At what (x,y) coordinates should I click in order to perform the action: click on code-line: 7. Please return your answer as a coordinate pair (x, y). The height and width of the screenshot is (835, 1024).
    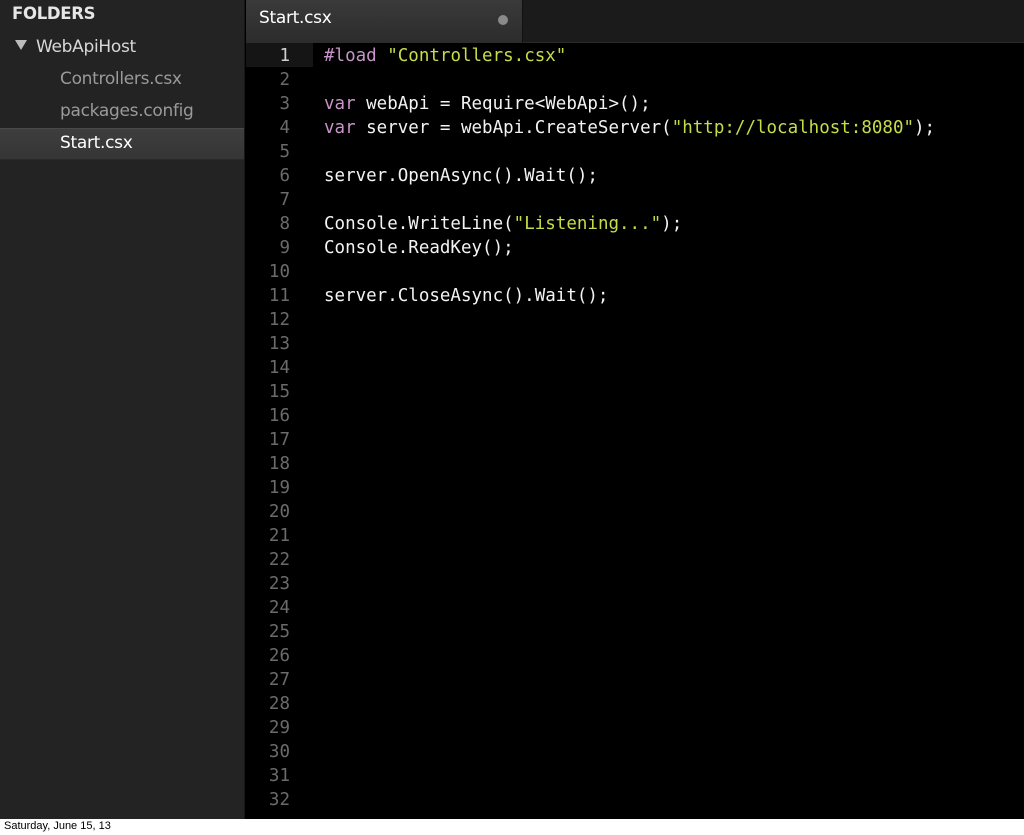
    Looking at the image, I should click on (635, 200).